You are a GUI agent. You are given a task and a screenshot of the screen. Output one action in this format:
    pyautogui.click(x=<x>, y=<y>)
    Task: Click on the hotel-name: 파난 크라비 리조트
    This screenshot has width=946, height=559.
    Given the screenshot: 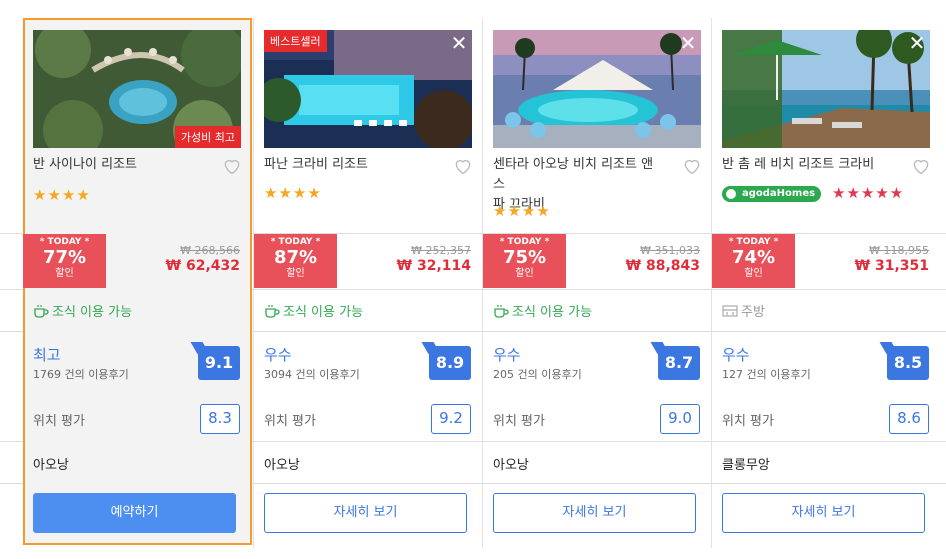 What is the action you would take?
    pyautogui.click(x=351, y=165)
    